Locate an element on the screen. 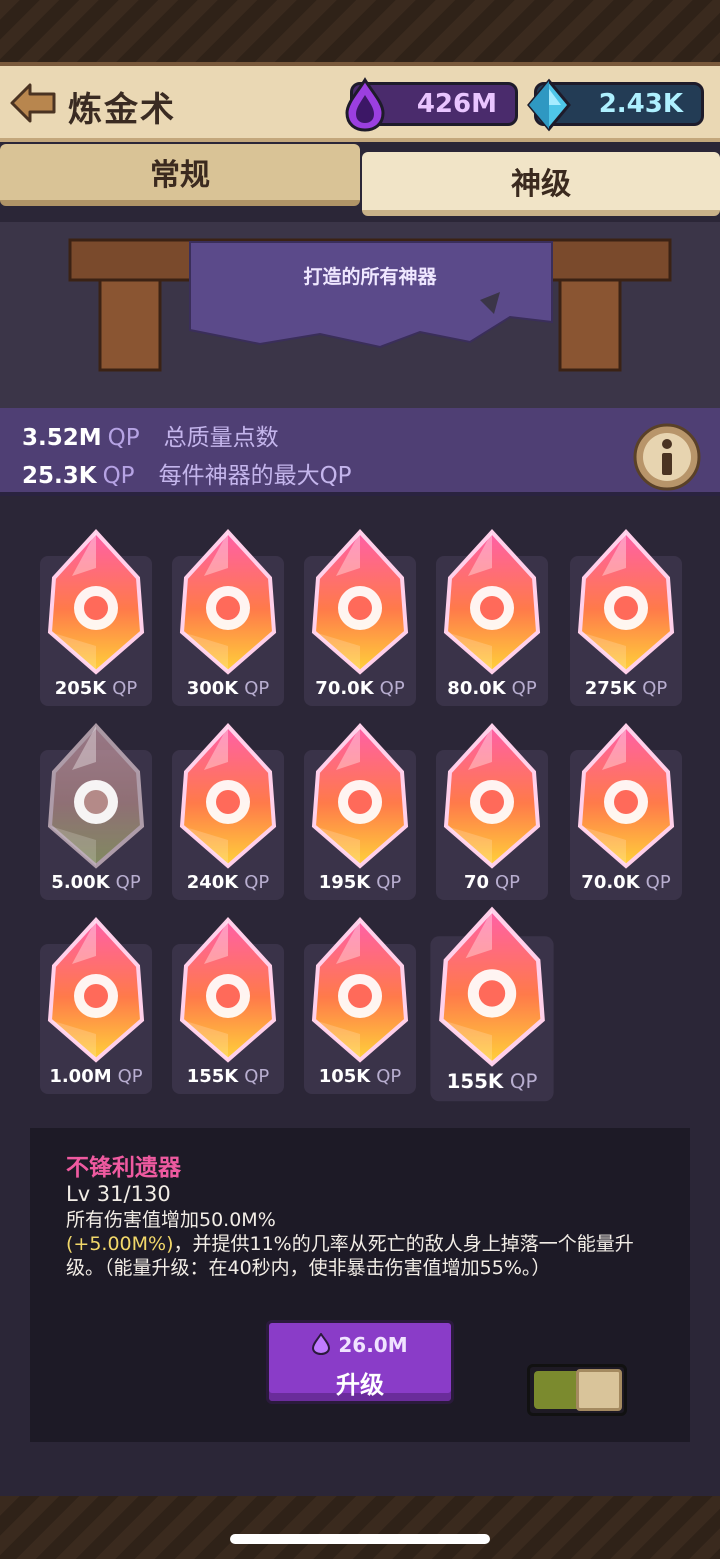  gem-counter: 2.43K is located at coordinates (615, 105).